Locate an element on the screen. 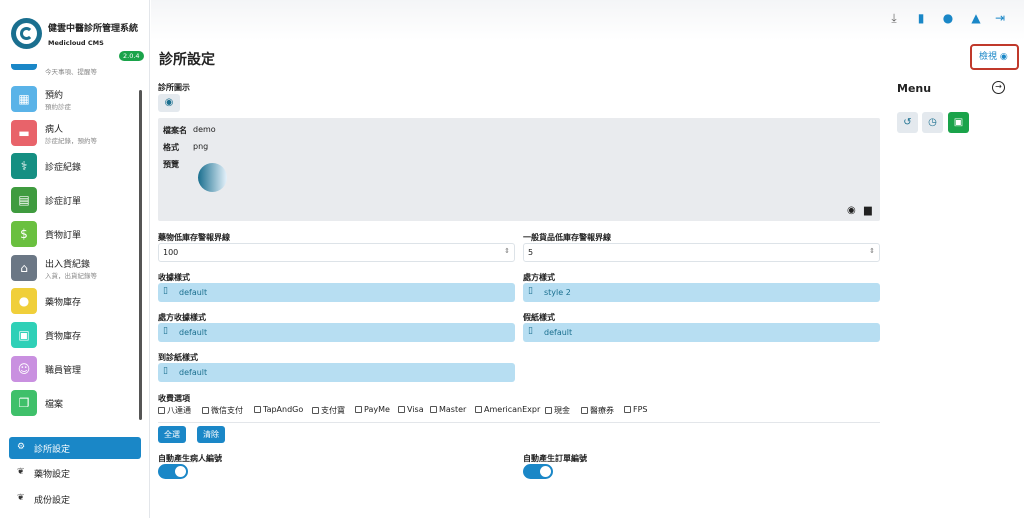  payment-option-amex: AmericanExpr is located at coordinates (507, 409).